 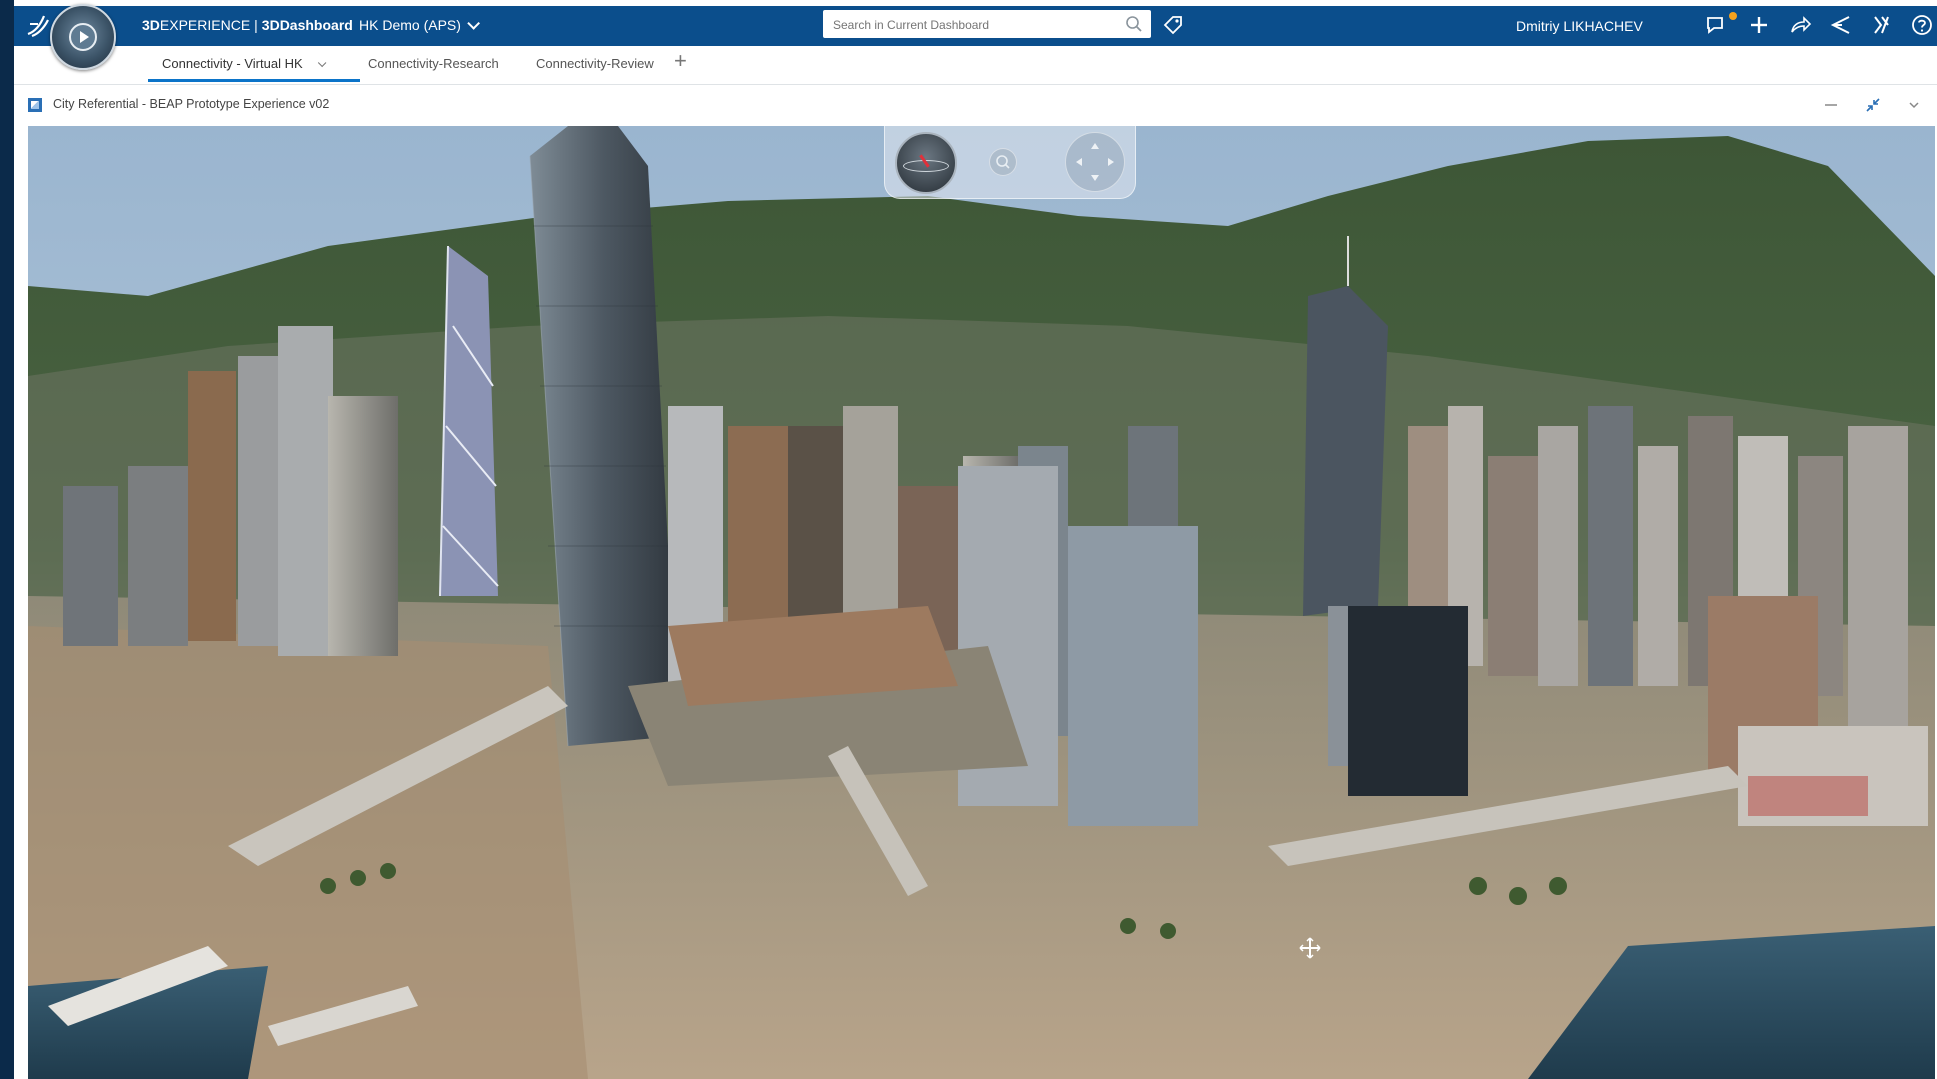 I want to click on active-tab-indicator, so click(x=254, y=80).